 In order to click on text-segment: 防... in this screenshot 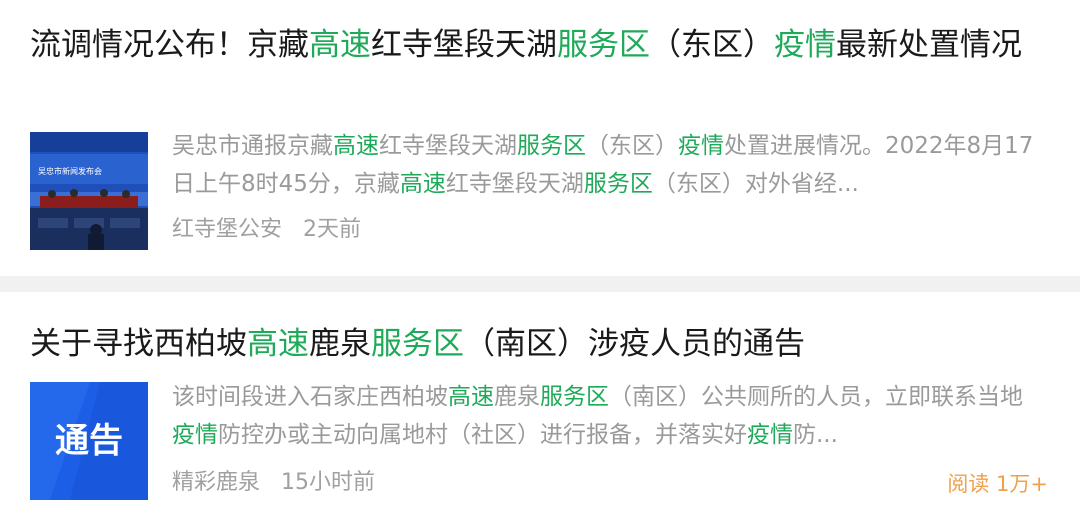, I will do `click(815, 435)`.